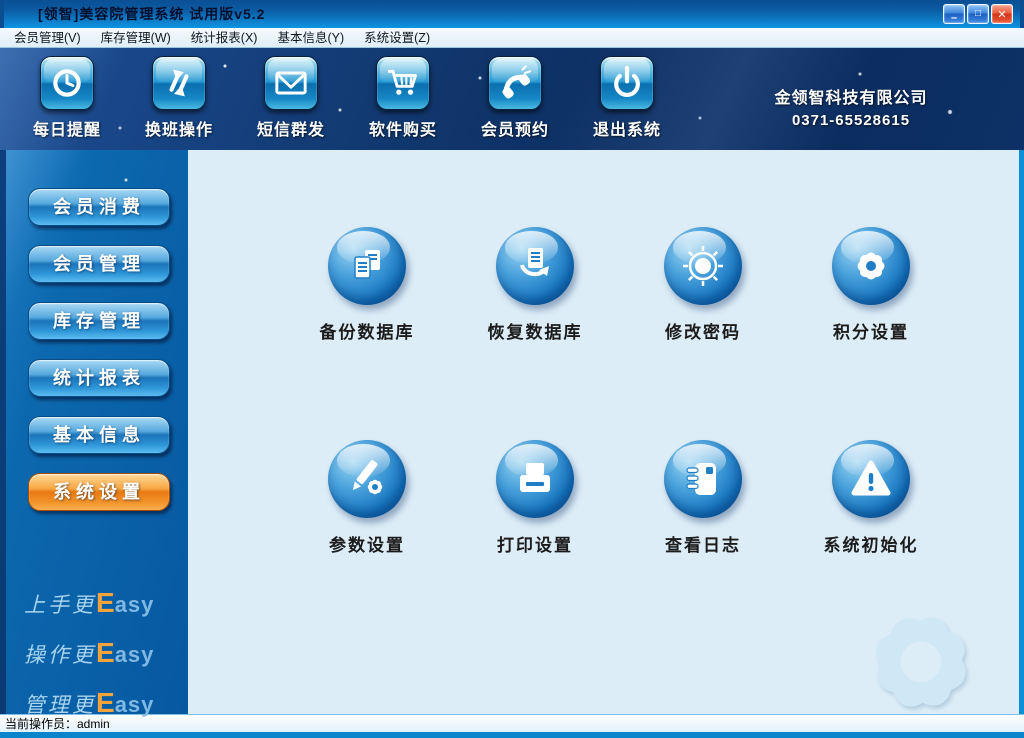  What do you see at coordinates (397, 38) in the screenshot?
I see `menu-system-settings: 系统设置(Z)` at bounding box center [397, 38].